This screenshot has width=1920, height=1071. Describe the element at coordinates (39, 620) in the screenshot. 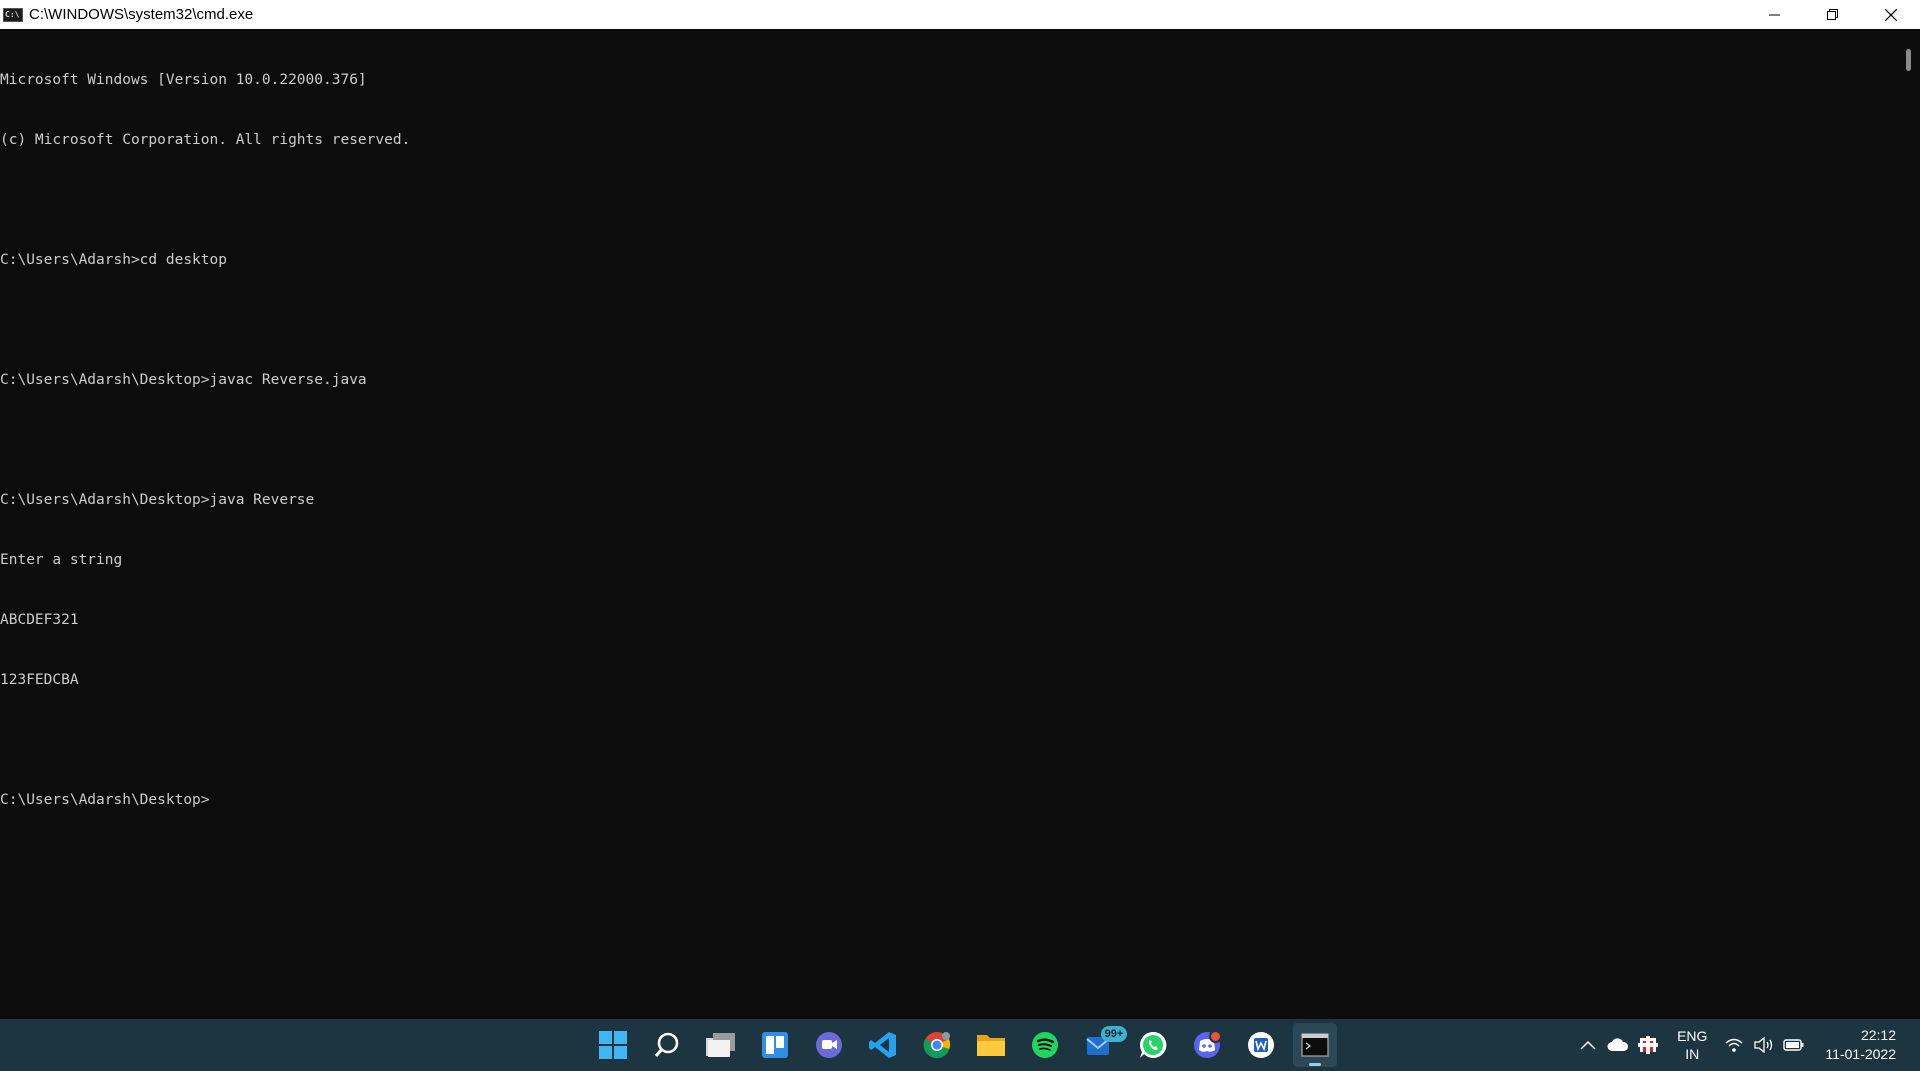

I see `console-line: ABCDEF321` at that location.